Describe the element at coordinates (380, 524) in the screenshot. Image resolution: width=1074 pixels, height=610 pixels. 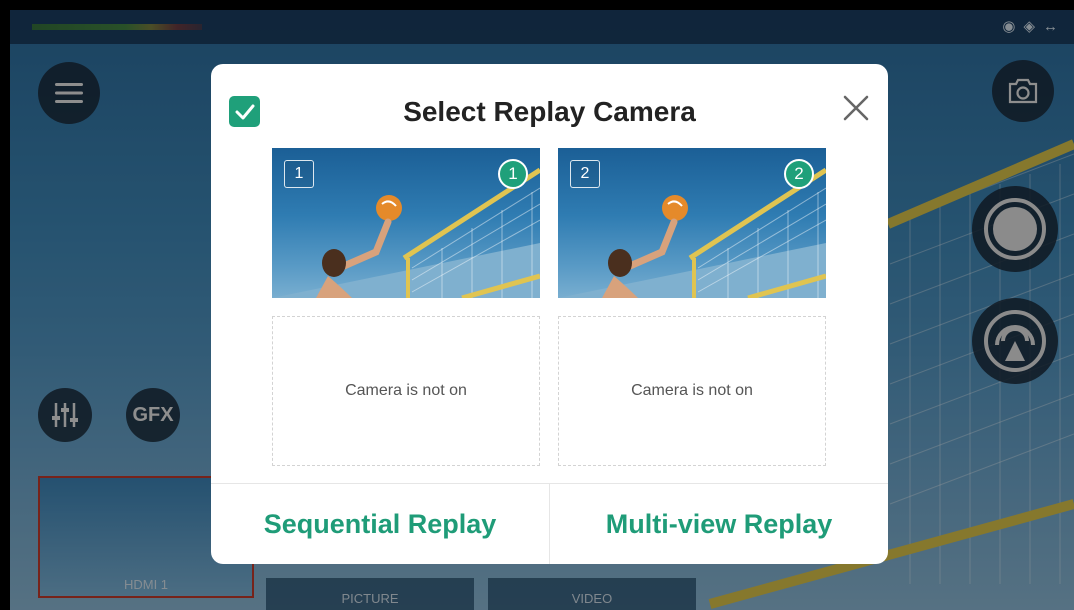
I see `sequential-replay-button: Sequential Replay` at that location.